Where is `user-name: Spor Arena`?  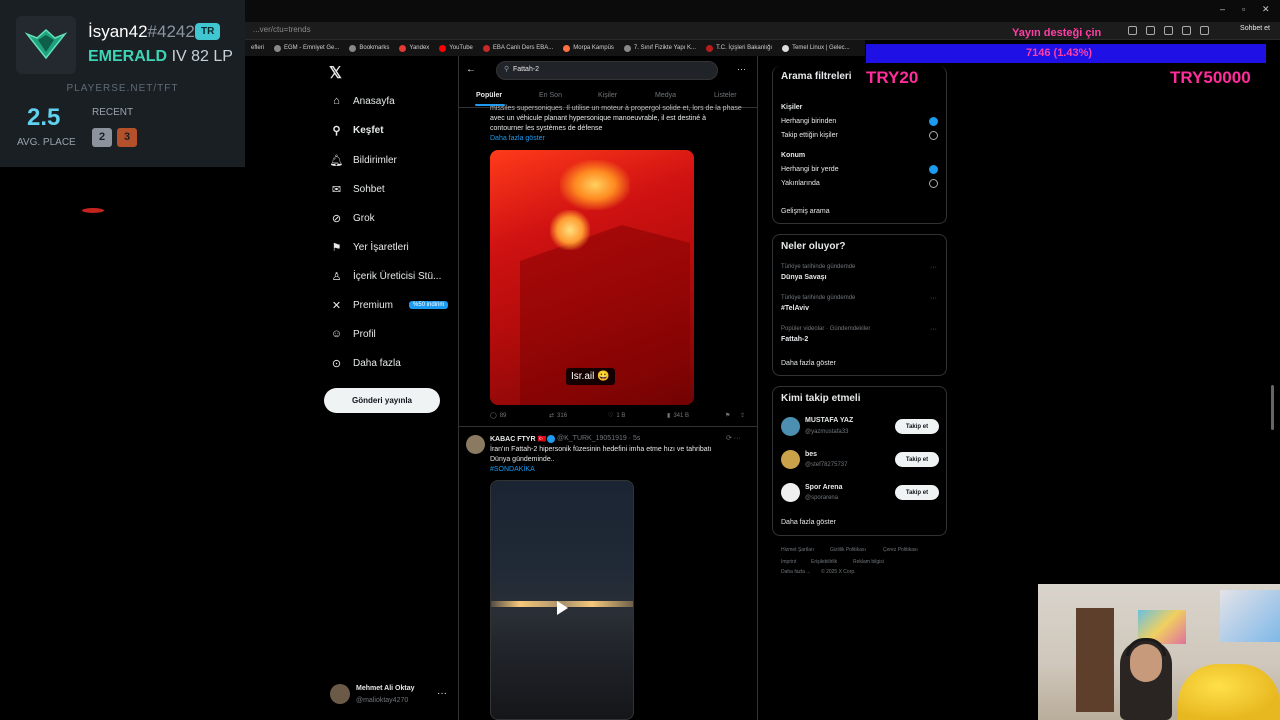 user-name: Spor Arena is located at coordinates (823, 487).